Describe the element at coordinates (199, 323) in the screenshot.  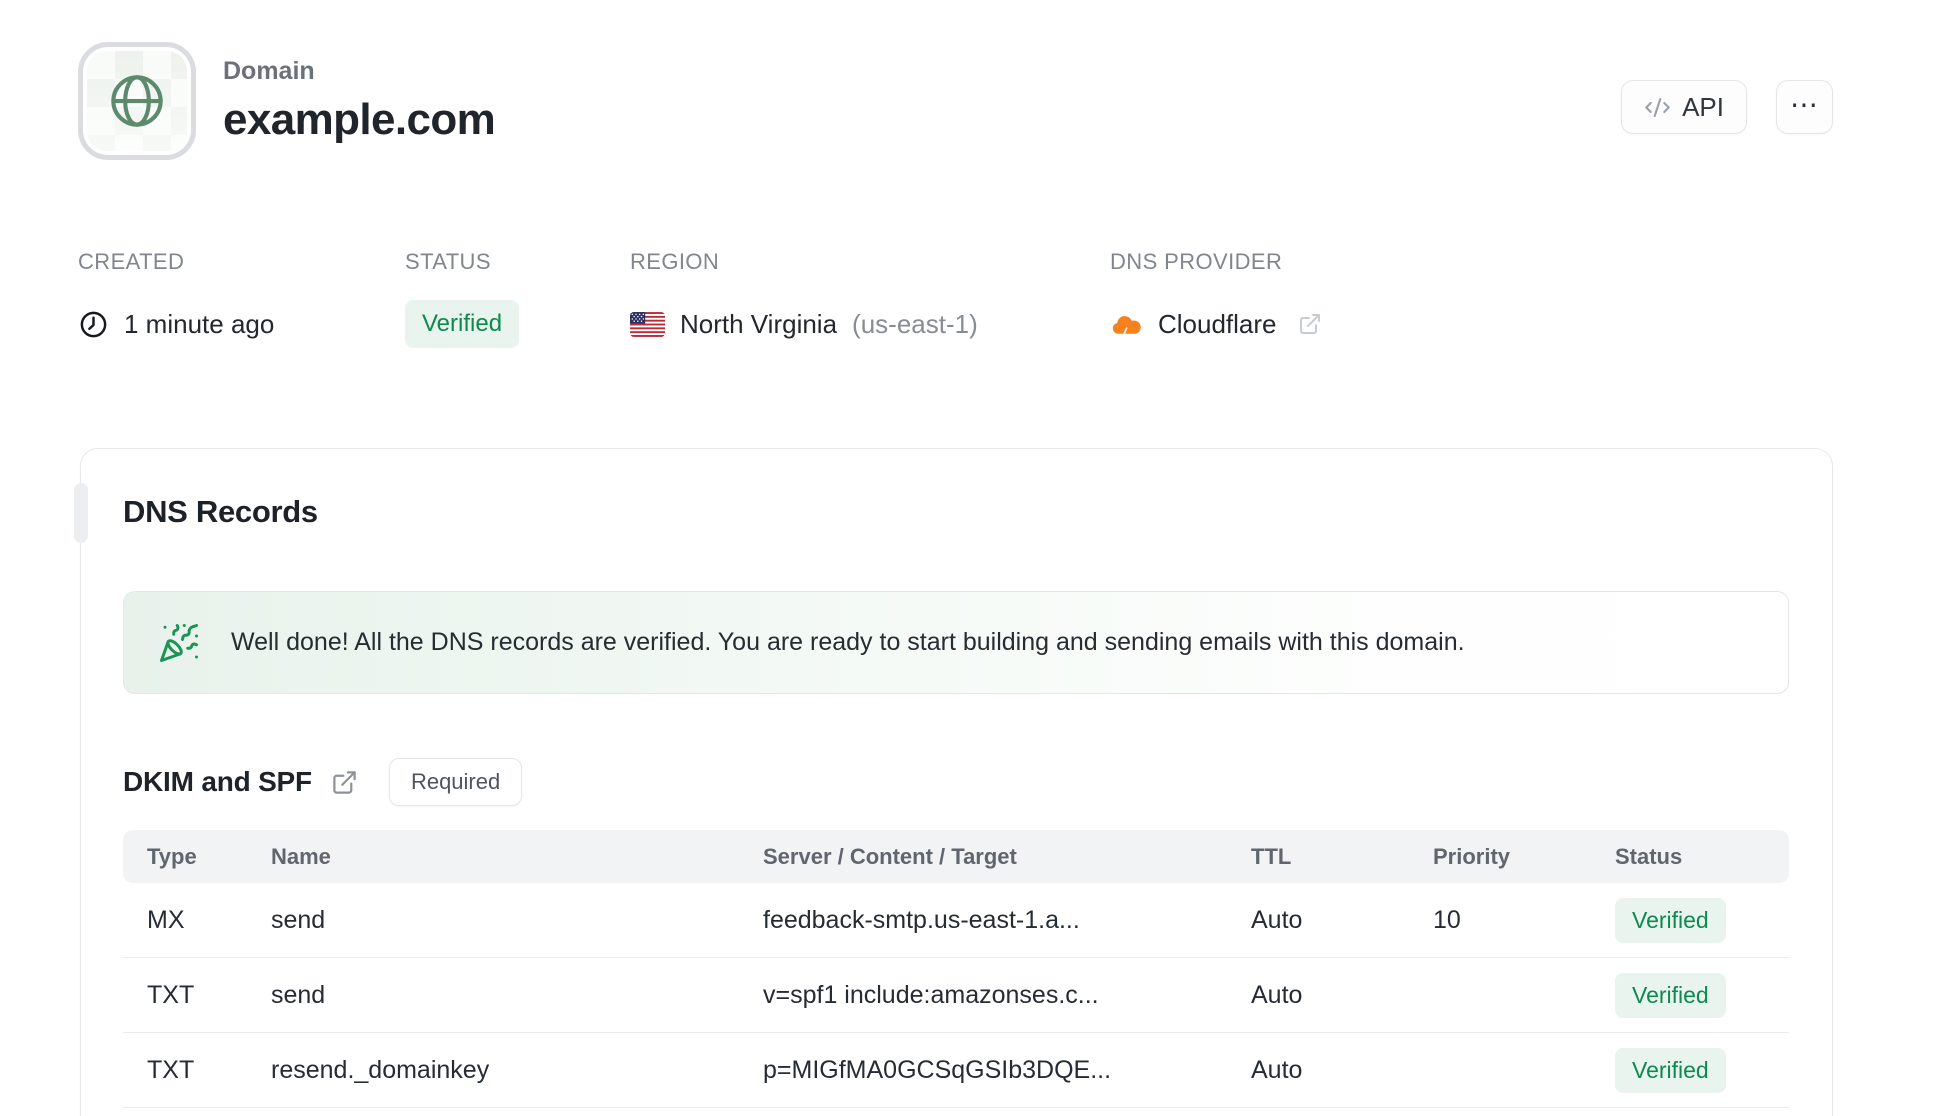
I see `created-value: 1 minute ago` at that location.